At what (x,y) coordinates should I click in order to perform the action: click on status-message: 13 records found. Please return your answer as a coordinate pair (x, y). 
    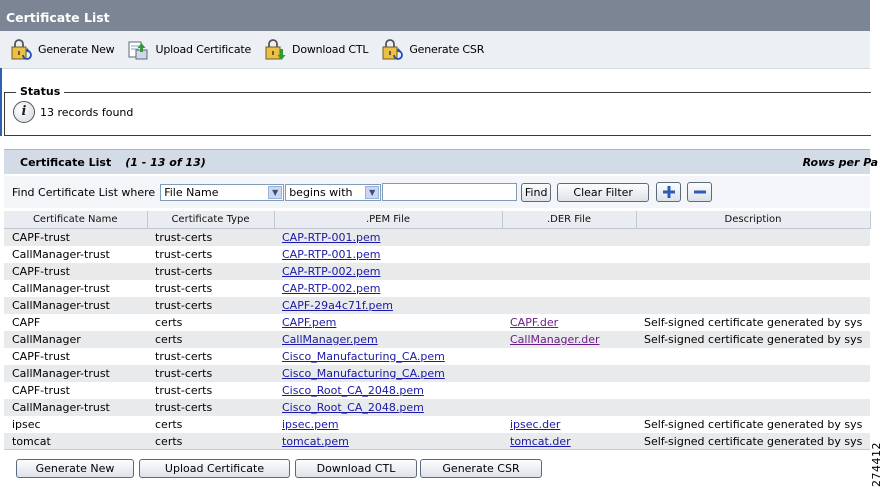
    Looking at the image, I should click on (87, 112).